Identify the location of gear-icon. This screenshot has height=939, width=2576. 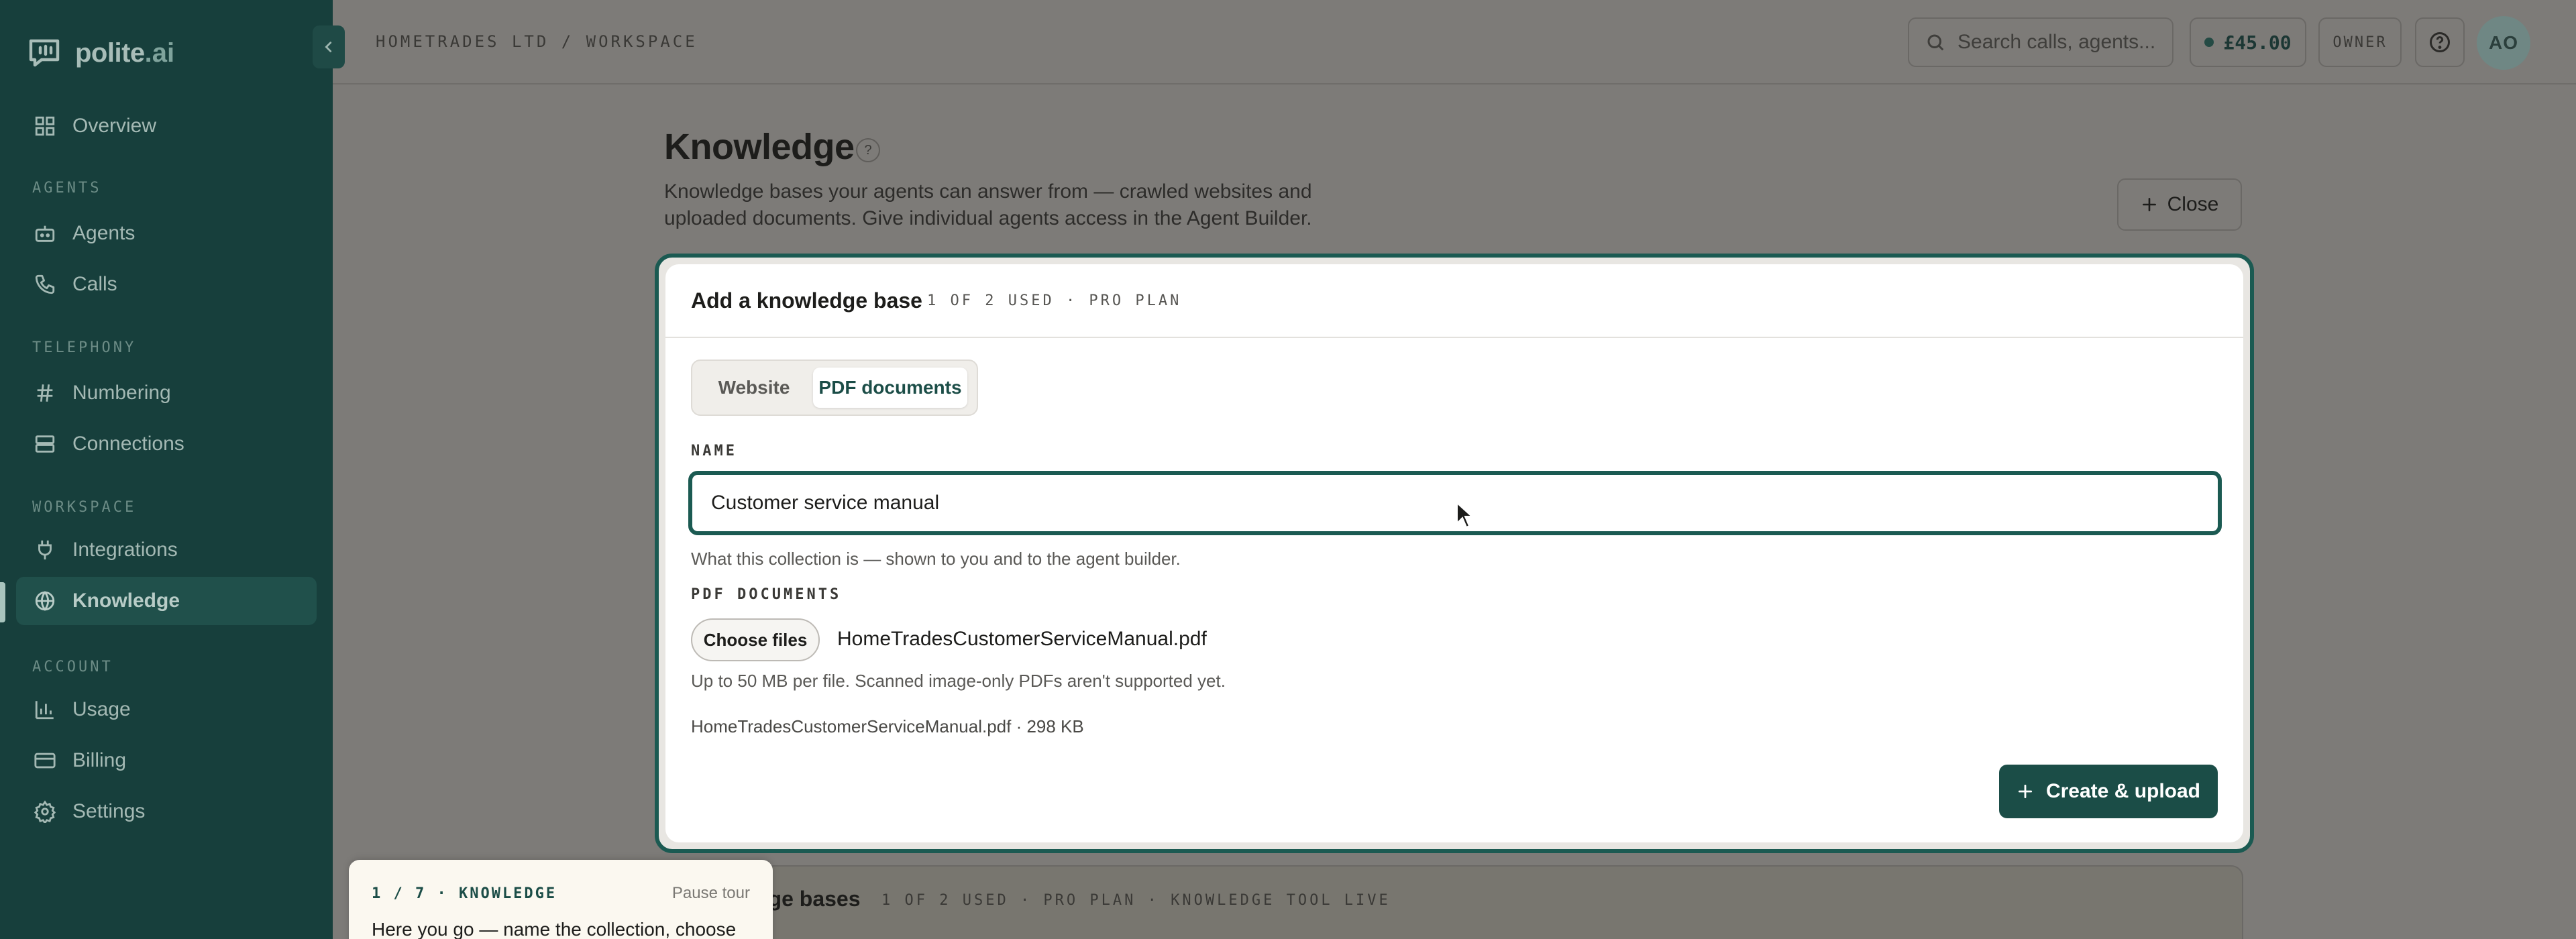
(45, 811).